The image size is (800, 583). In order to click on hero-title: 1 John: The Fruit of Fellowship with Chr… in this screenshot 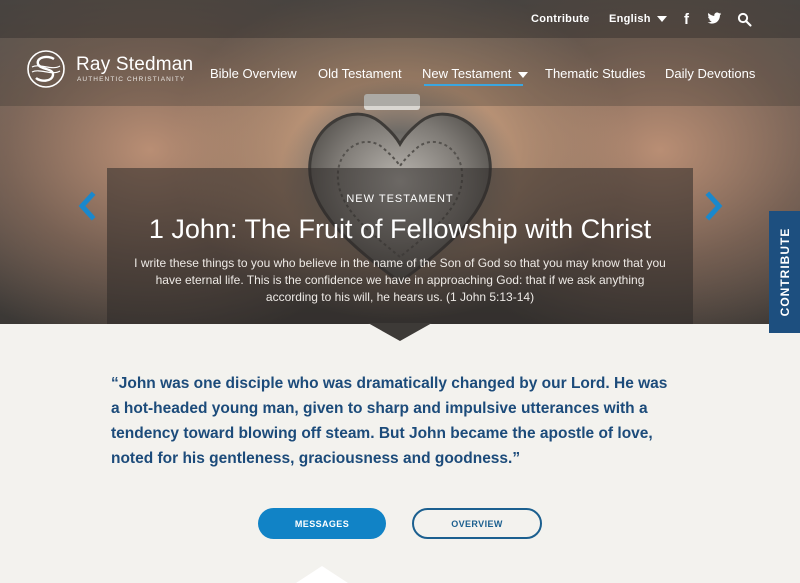, I will do `click(400, 229)`.